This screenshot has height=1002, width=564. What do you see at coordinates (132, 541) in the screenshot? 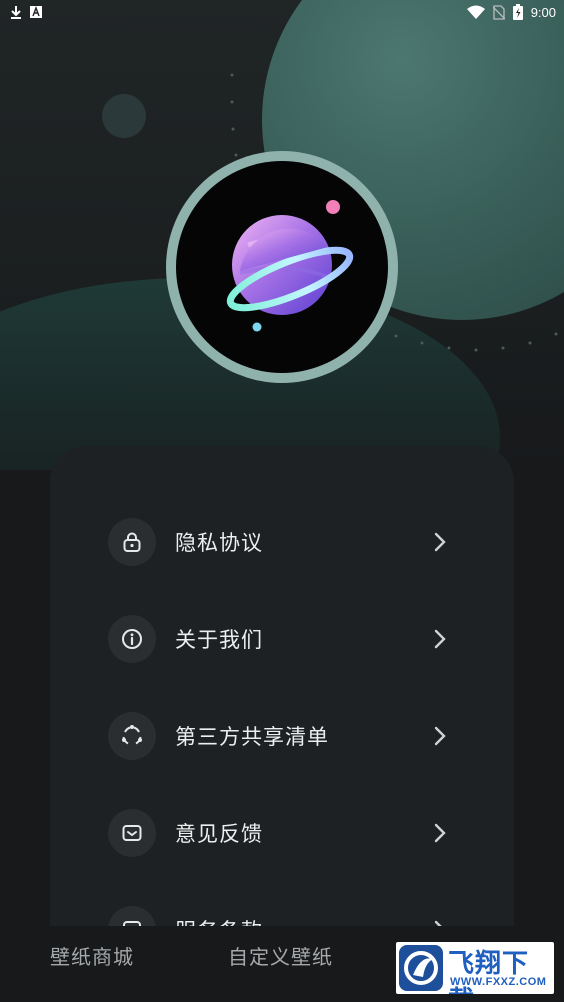
I see `lock-icon` at bounding box center [132, 541].